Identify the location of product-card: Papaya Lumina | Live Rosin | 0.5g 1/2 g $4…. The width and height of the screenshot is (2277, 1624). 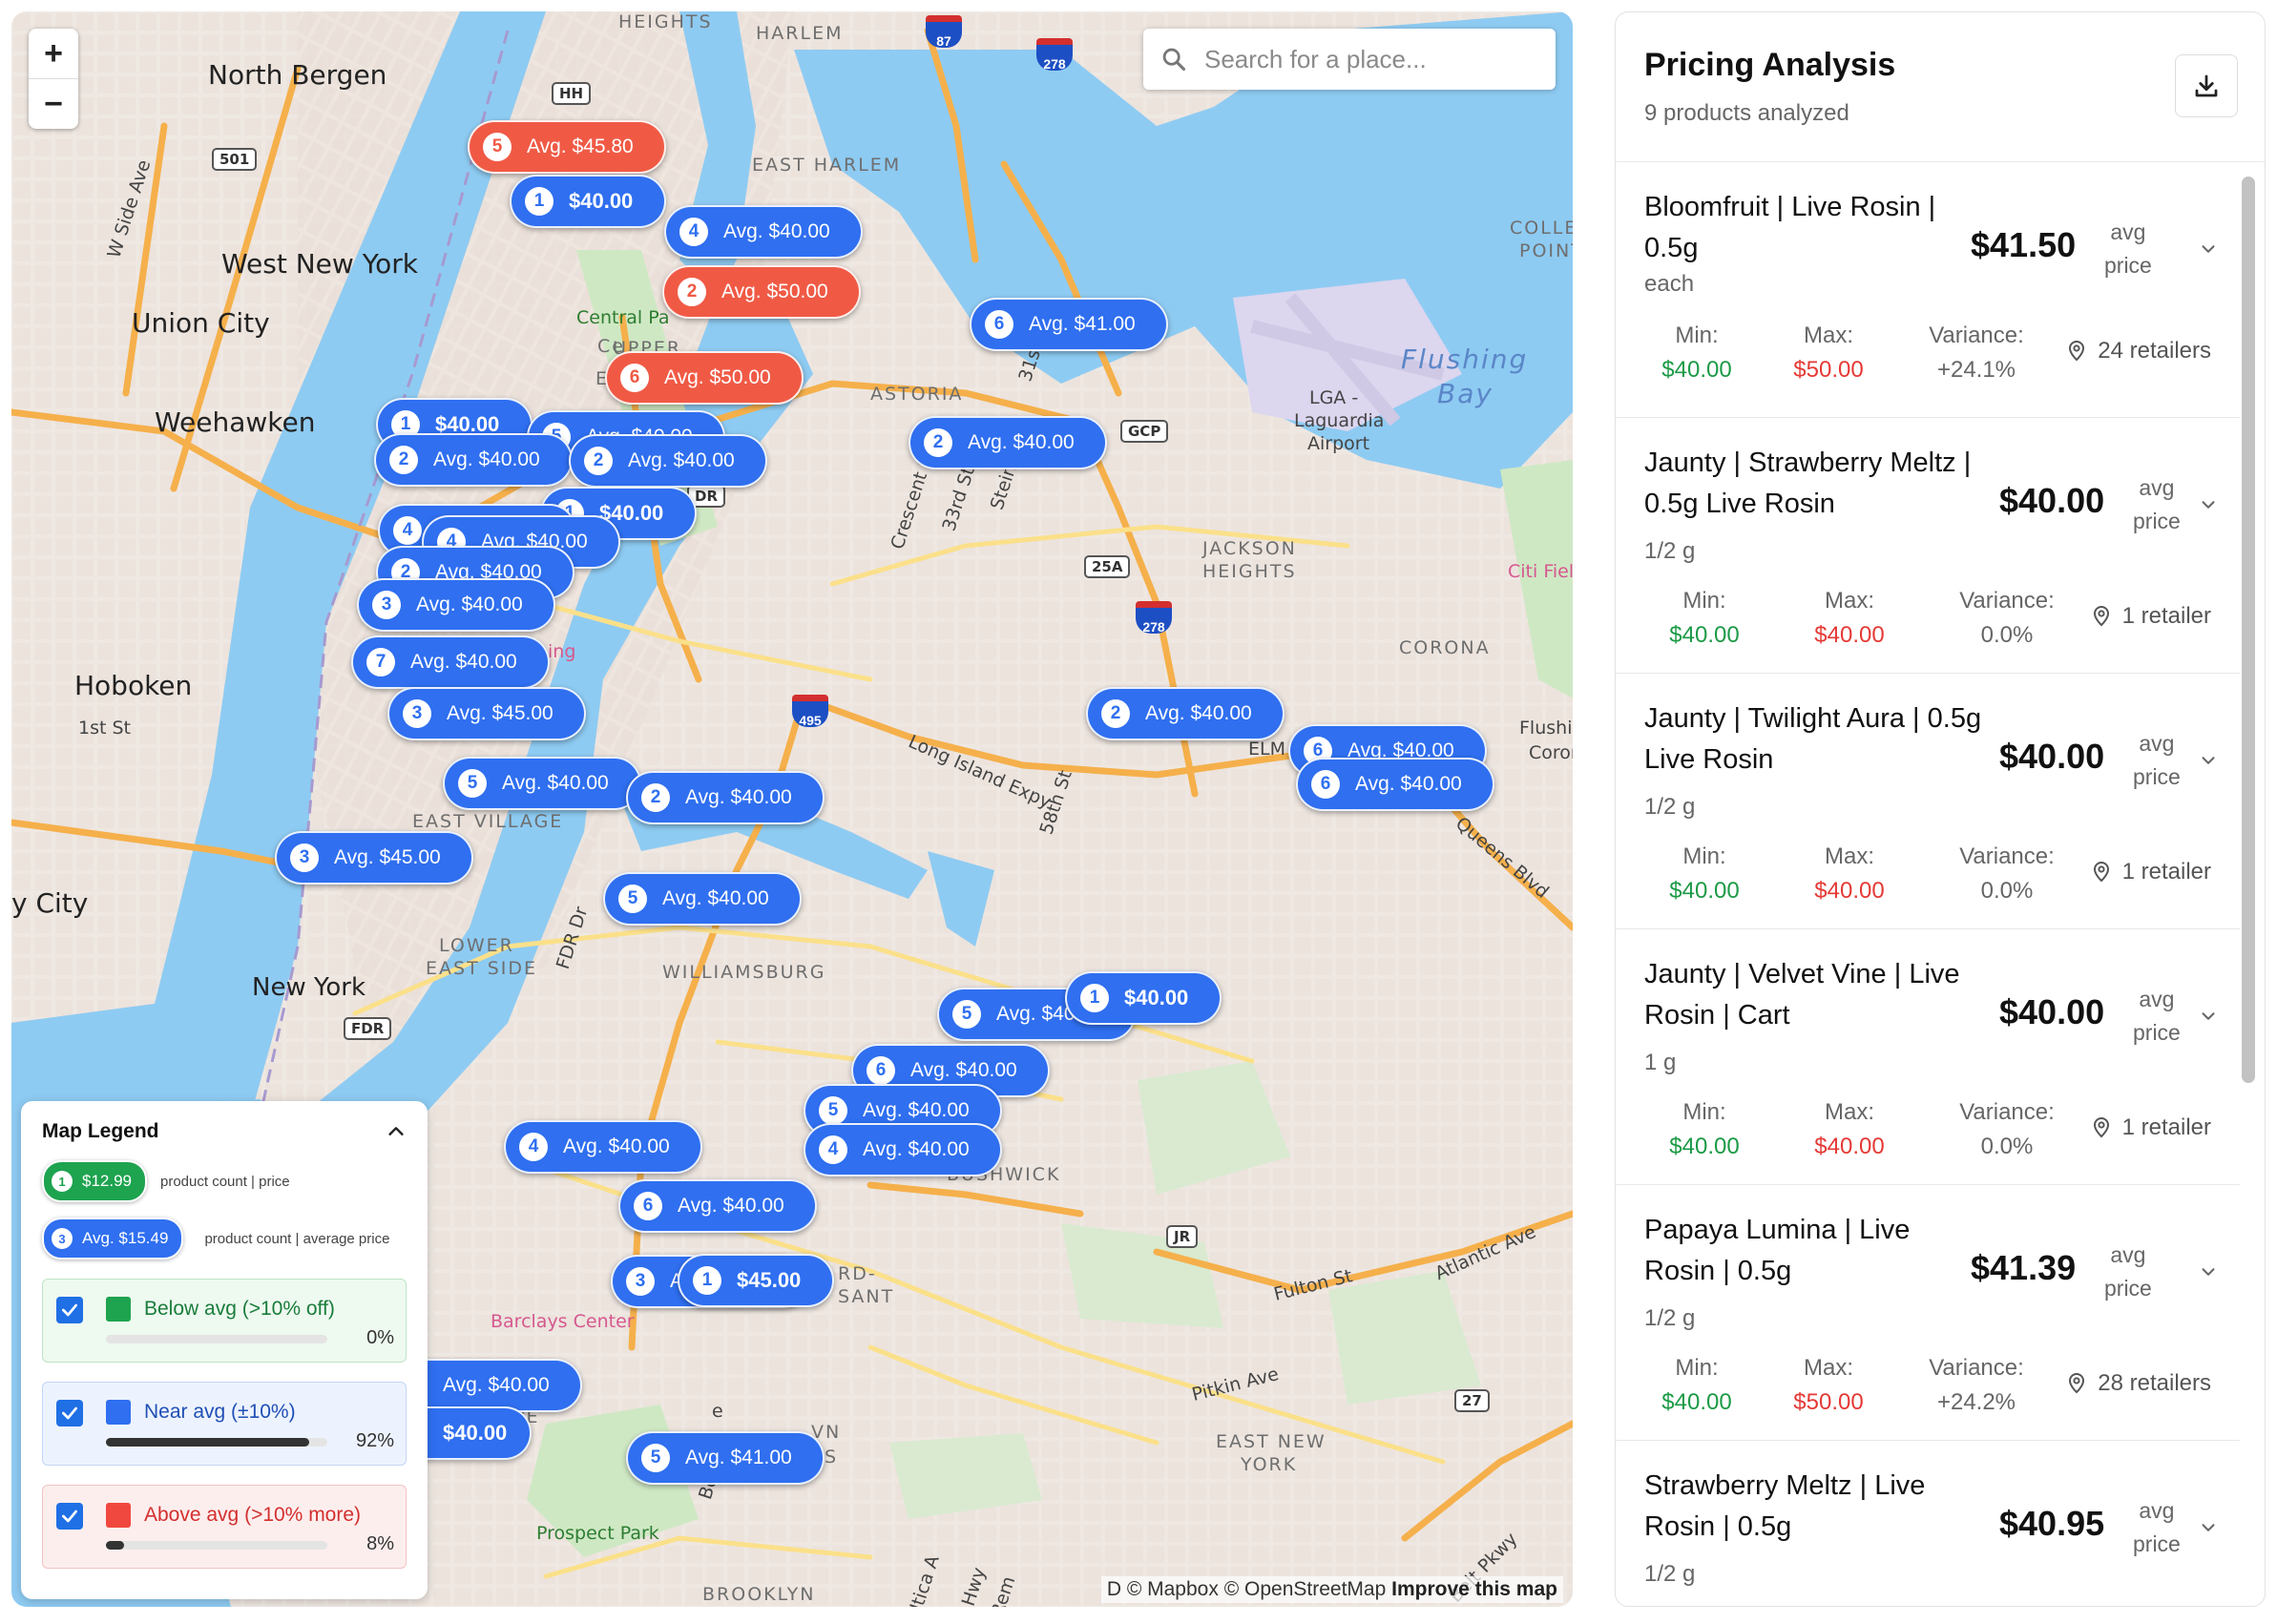
(1928, 1313).